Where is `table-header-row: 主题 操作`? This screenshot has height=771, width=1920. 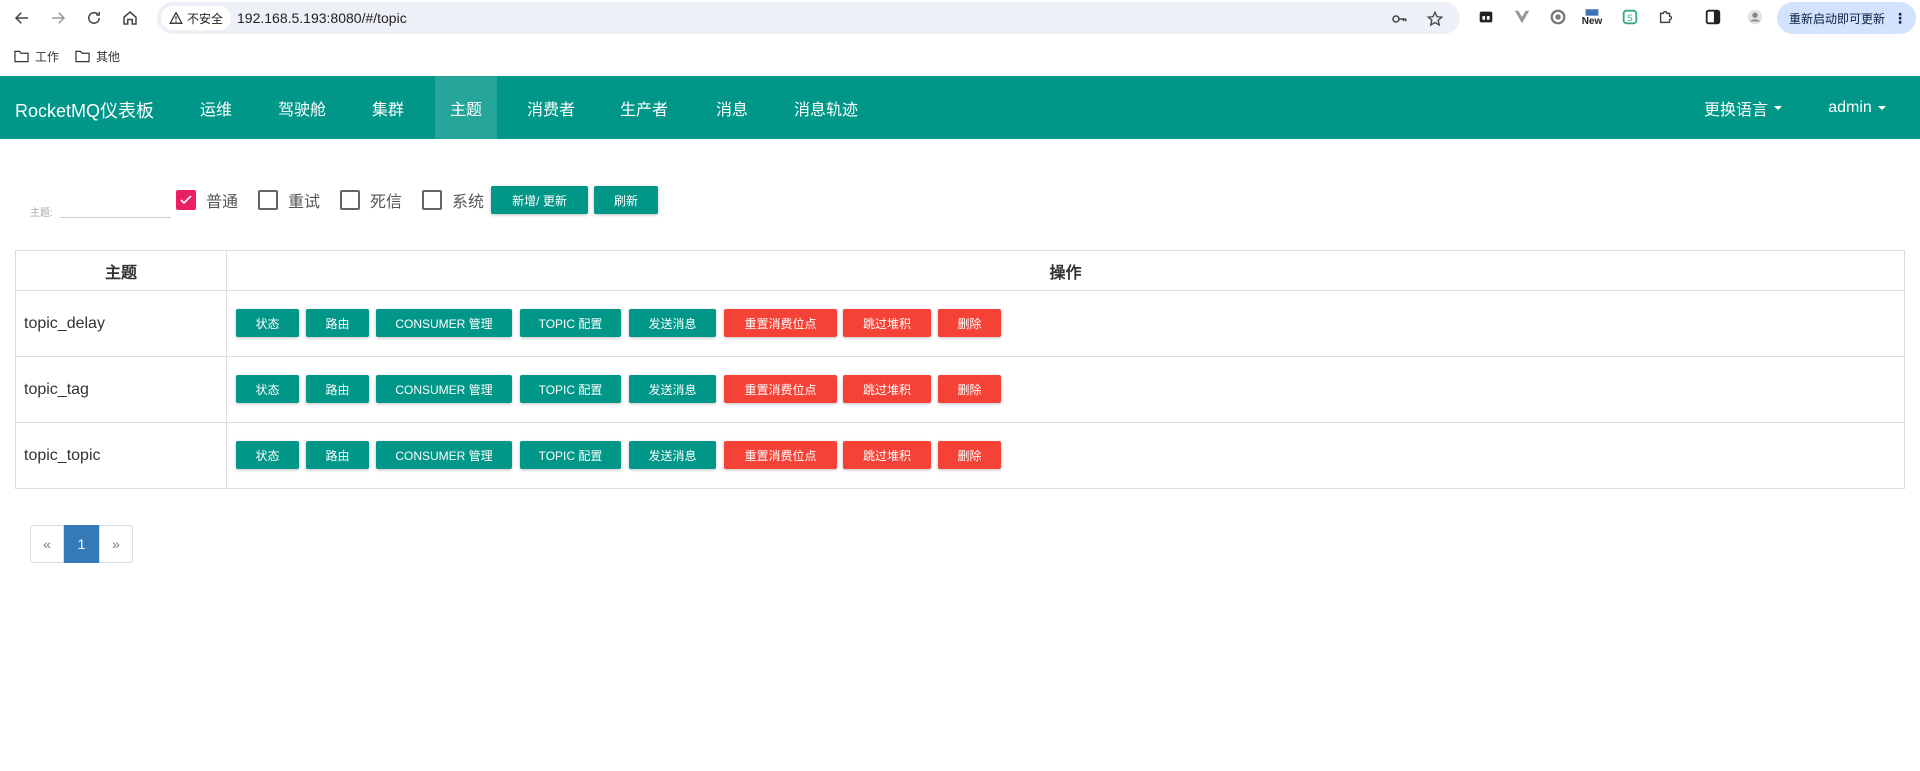 table-header-row: 主题 操作 is located at coordinates (960, 270).